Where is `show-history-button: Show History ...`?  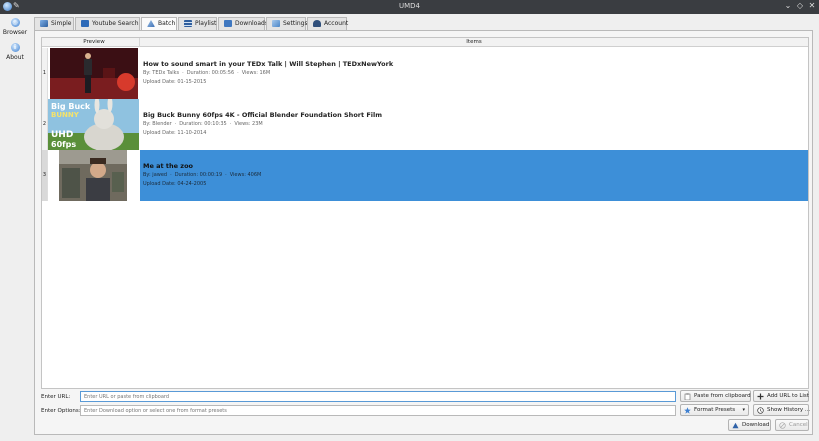 show-history-button: Show History ... is located at coordinates (782, 410).